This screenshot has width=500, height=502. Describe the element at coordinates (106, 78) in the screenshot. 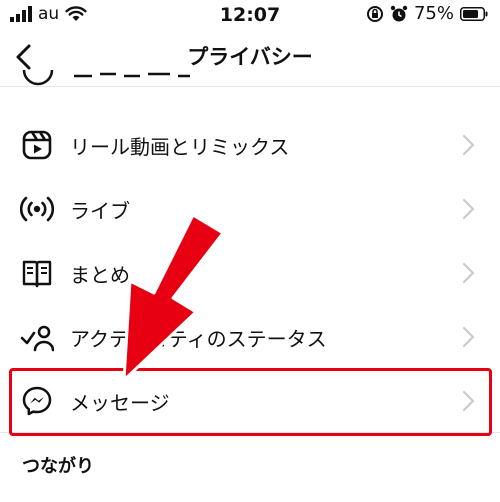

I see `partial-row-icon` at that location.